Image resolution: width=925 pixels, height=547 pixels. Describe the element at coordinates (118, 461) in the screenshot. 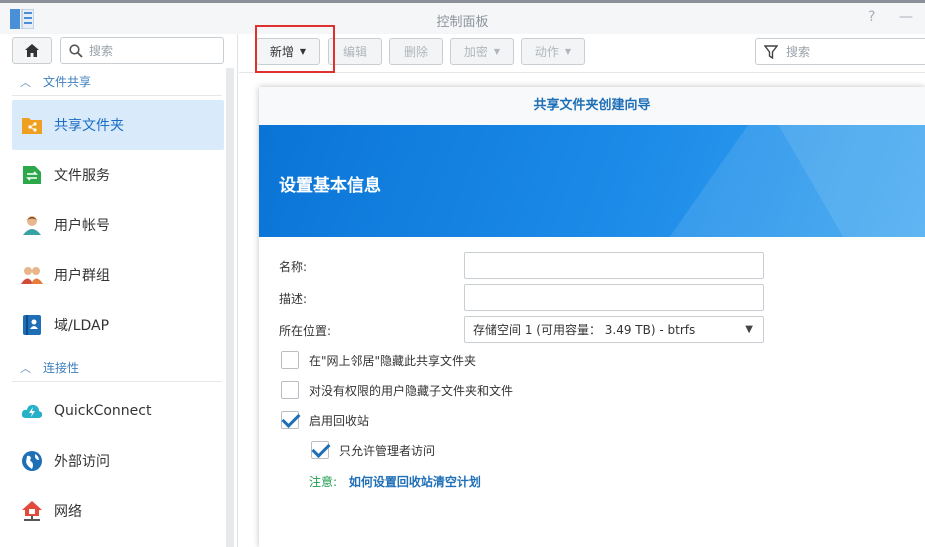

I see `sidebar-item-external-access: 外部访问` at that location.